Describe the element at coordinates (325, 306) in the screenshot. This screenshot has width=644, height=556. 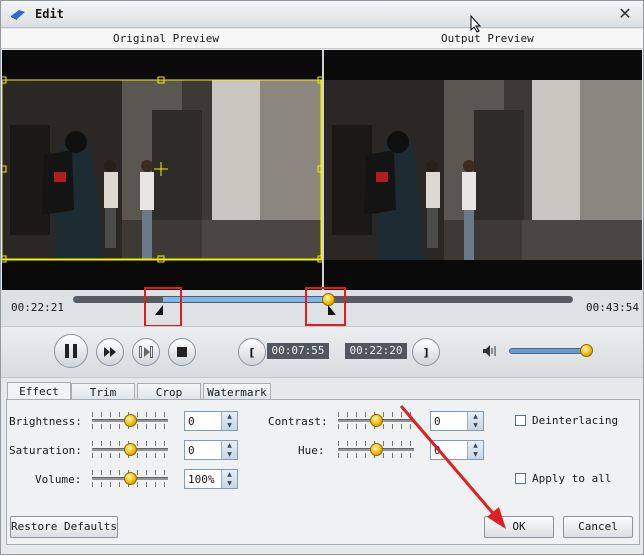
I see `trim-end-highlight` at that location.